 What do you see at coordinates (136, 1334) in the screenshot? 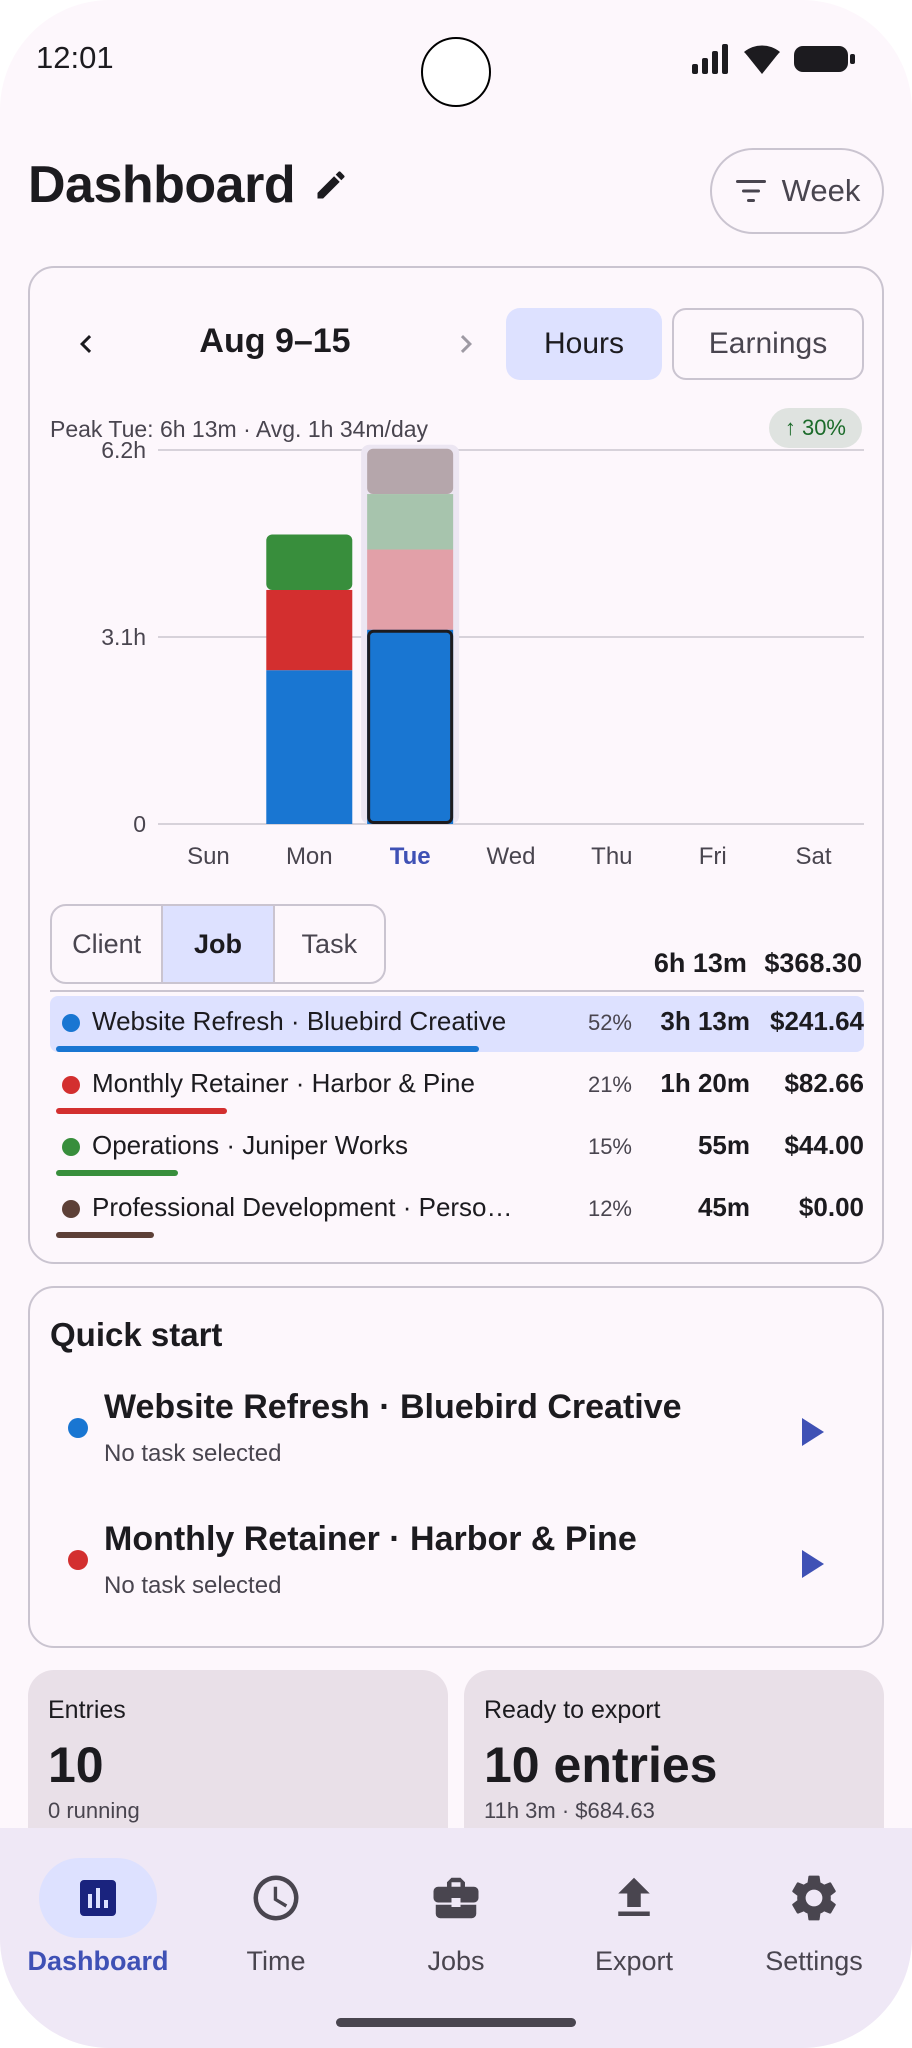
I see `quick-start-title: Quick start` at bounding box center [136, 1334].